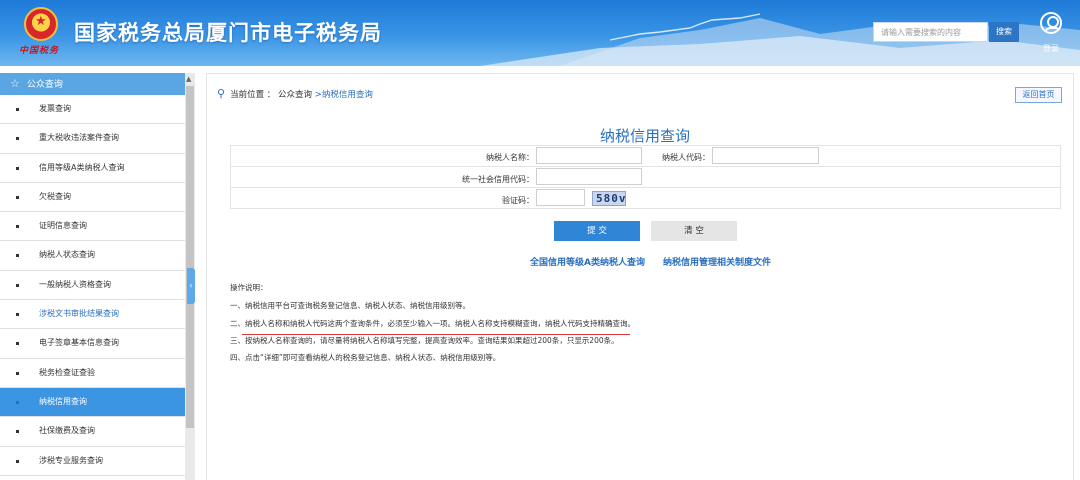 The image size is (1080, 480). I want to click on credit-code-input, so click(589, 176).